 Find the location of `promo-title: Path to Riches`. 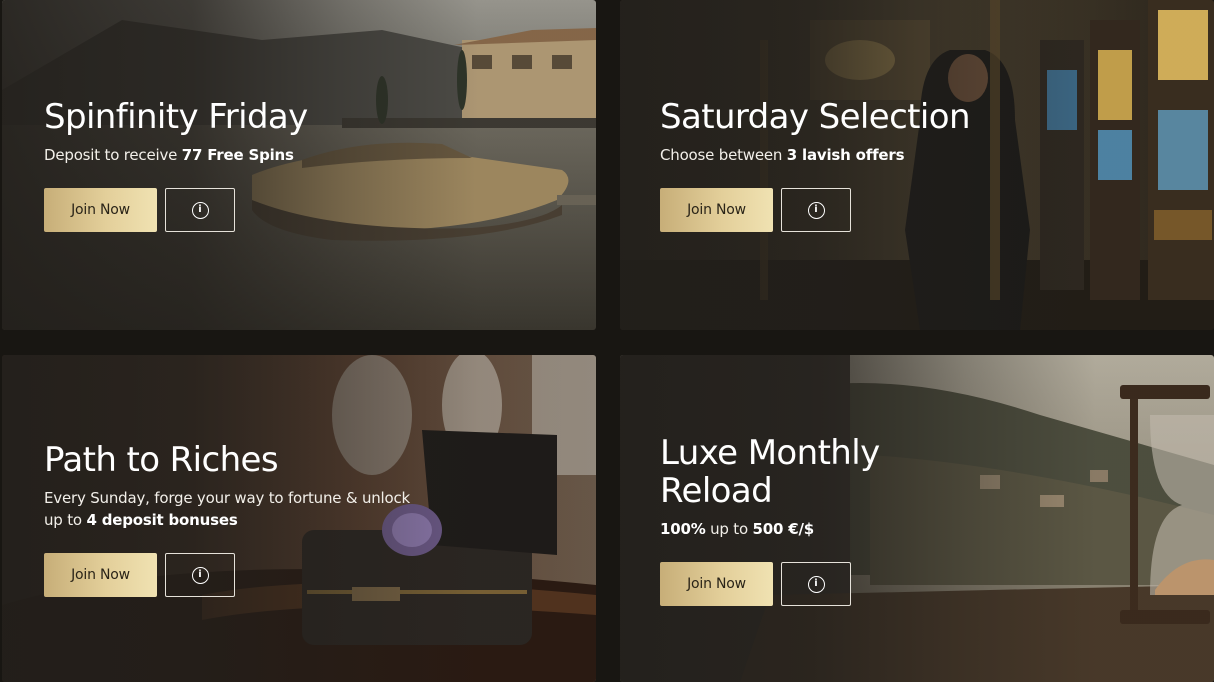

promo-title: Path to Riches is located at coordinates (161, 460).